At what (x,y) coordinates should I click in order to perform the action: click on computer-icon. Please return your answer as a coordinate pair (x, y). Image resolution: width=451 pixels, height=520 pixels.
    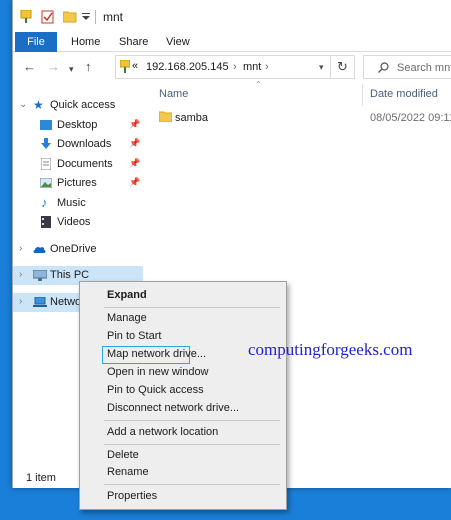
    Looking at the image, I should click on (40, 275).